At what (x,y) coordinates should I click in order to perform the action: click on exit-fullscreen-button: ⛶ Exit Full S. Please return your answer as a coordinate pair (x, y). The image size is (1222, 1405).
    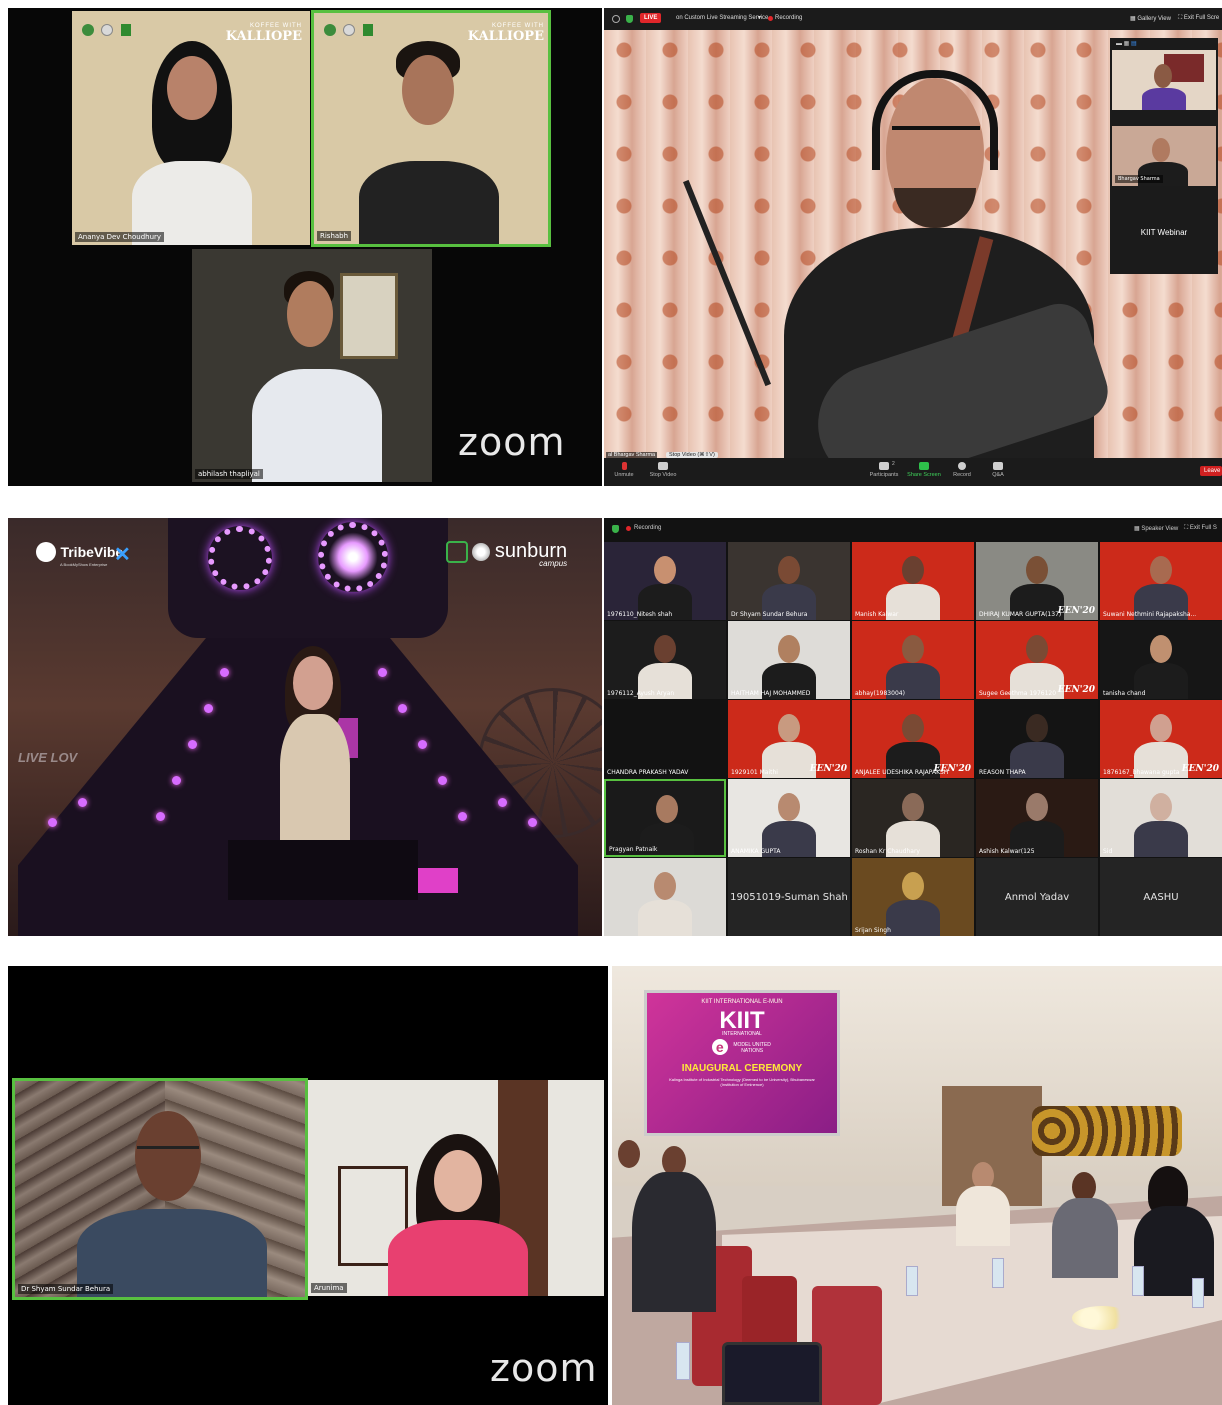
    Looking at the image, I should click on (1200, 528).